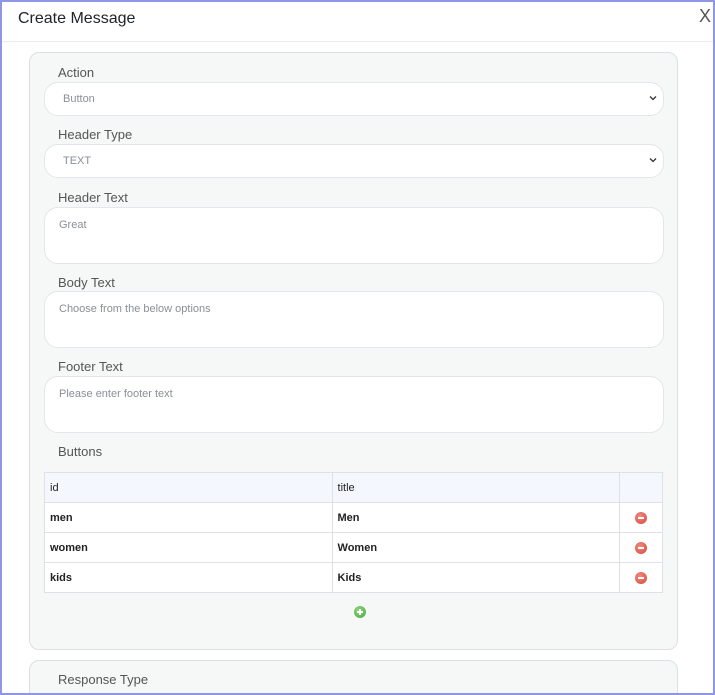 The width and height of the screenshot is (715, 695). Describe the element at coordinates (476, 487) in the screenshot. I see `column-header-title: title` at that location.